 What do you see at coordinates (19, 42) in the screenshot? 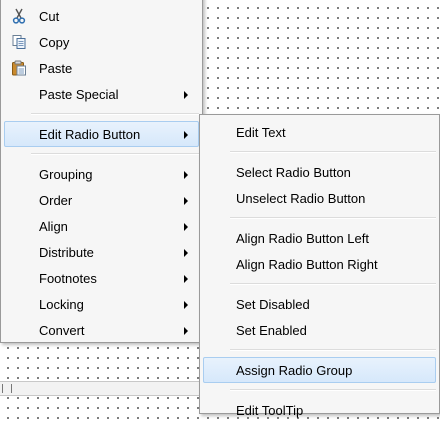
I see `copy-icon` at bounding box center [19, 42].